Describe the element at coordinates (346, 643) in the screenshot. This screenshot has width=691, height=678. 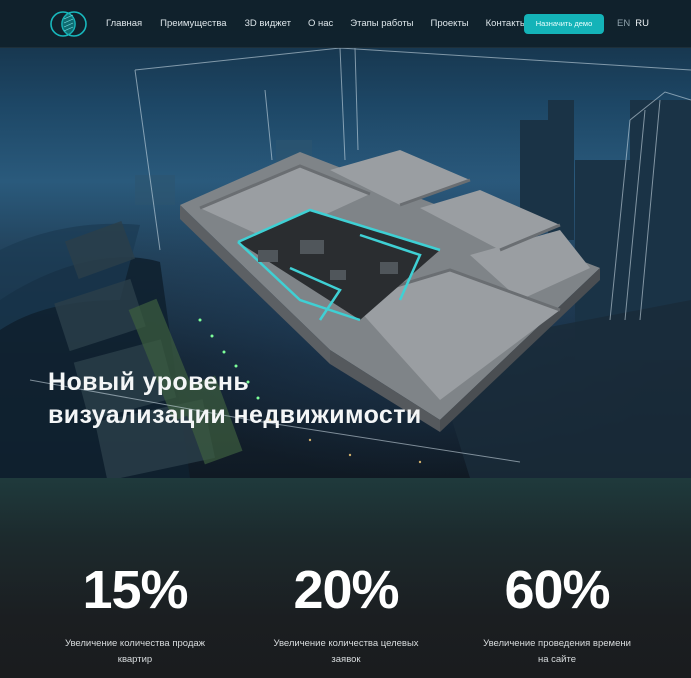
I see `stat-label-line1: Увеличение количества целевых` at that location.